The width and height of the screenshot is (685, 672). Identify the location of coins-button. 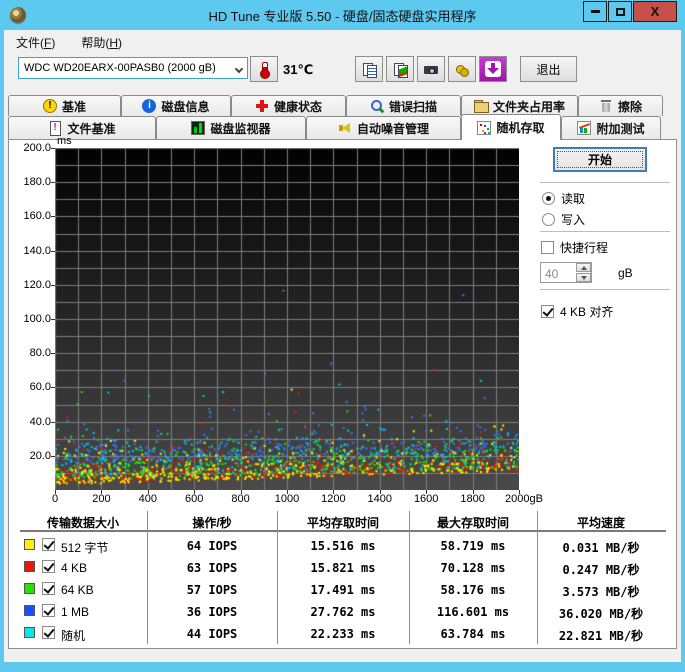
(462, 69).